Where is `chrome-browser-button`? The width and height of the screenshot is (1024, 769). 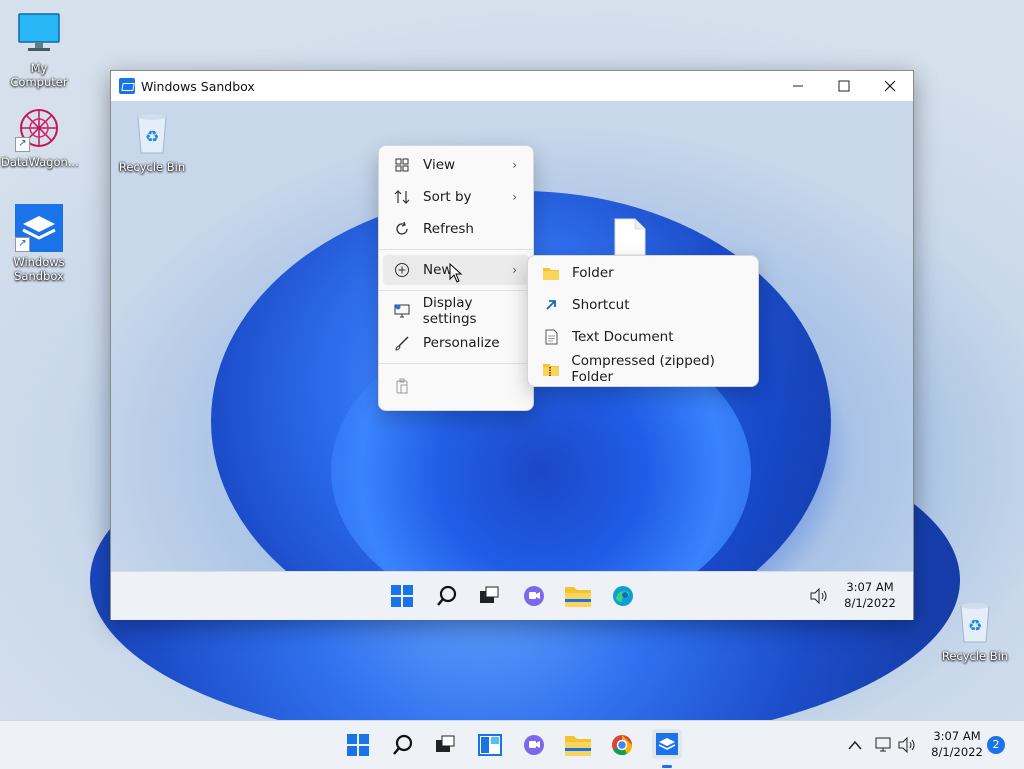 chrome-browser-button is located at coordinates (622, 745).